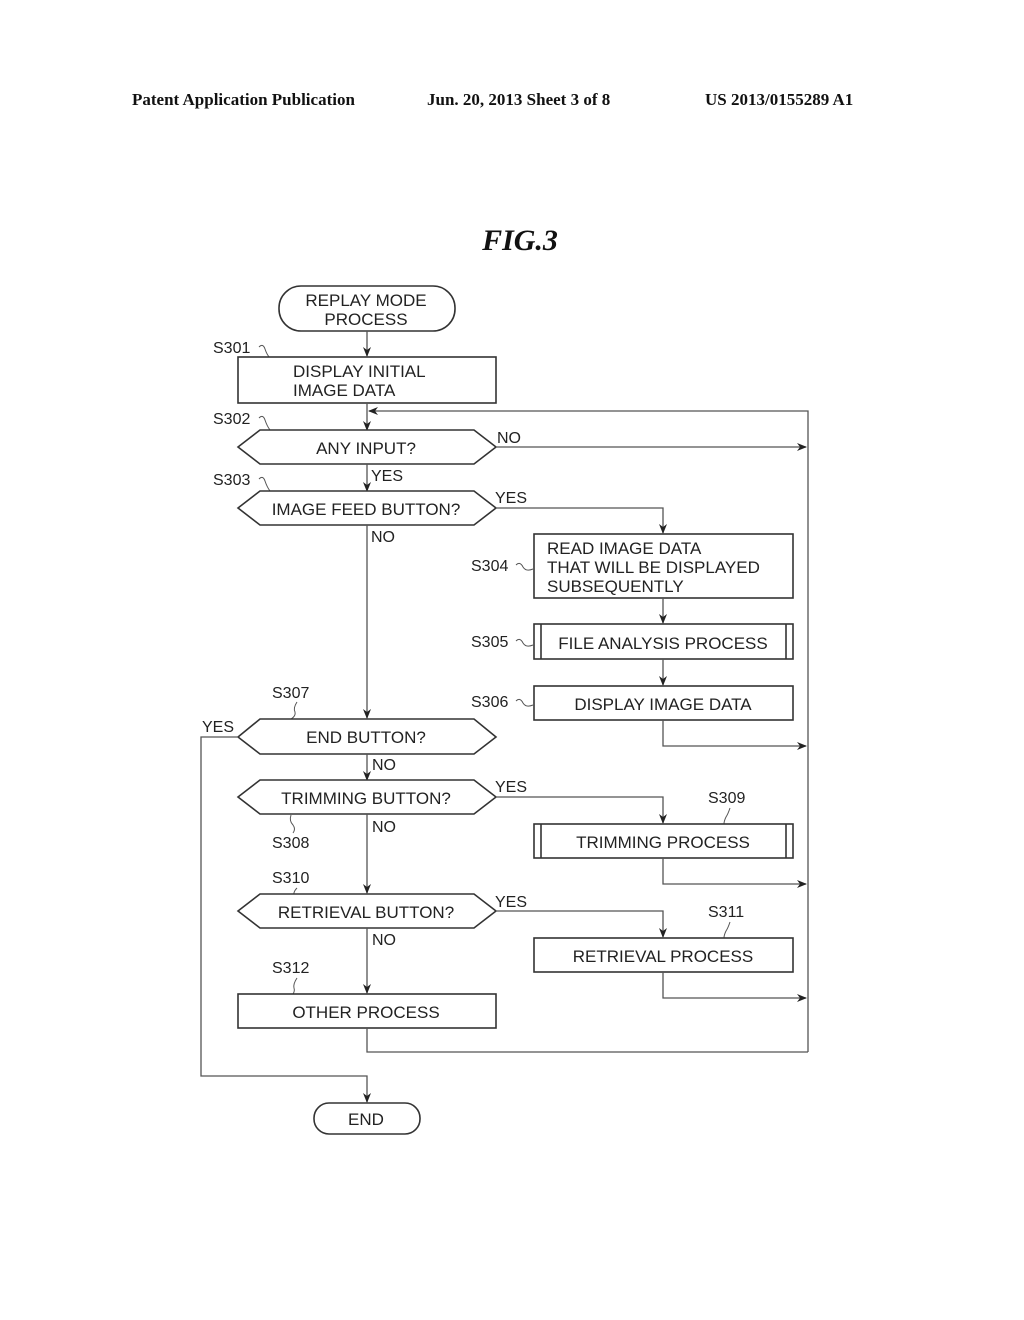 Image resolution: width=1024 pixels, height=1320 pixels. I want to click on s304-line2: THAT WILL BE DISPLAYED, so click(653, 567).